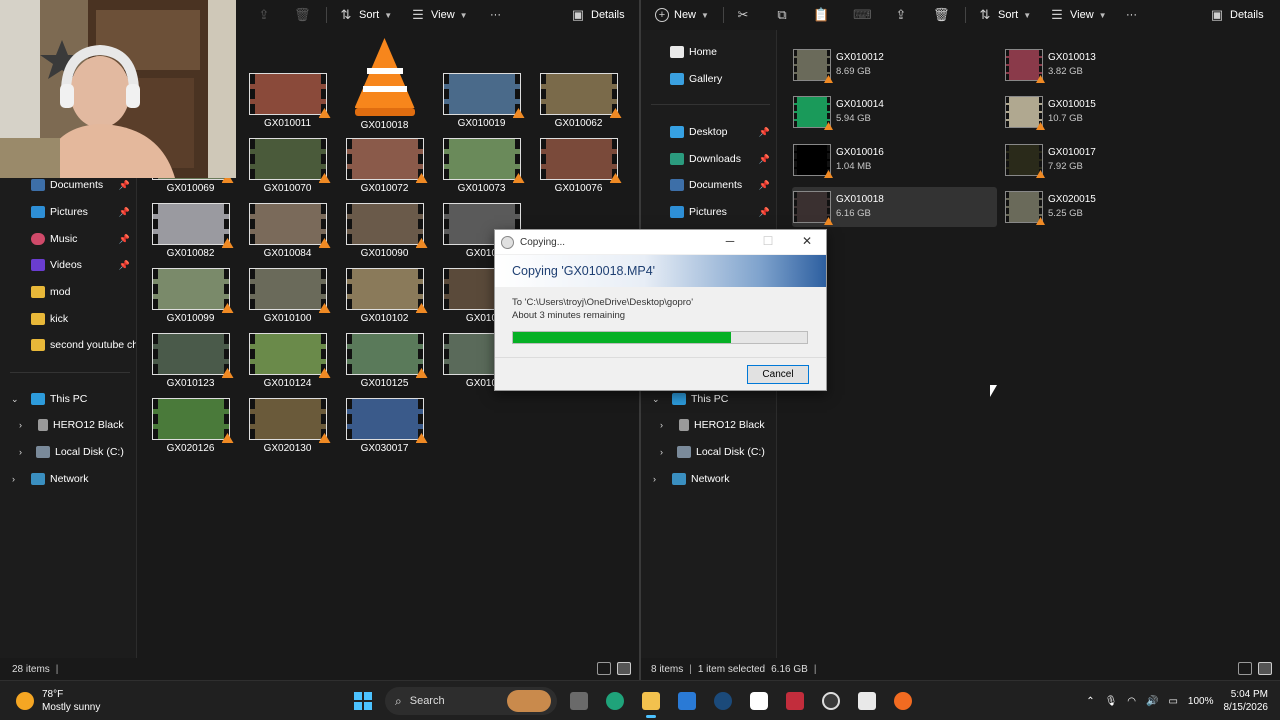  What do you see at coordinates (384, 429) in the screenshot?
I see `video-file-thumbnail: GX030017` at bounding box center [384, 429].